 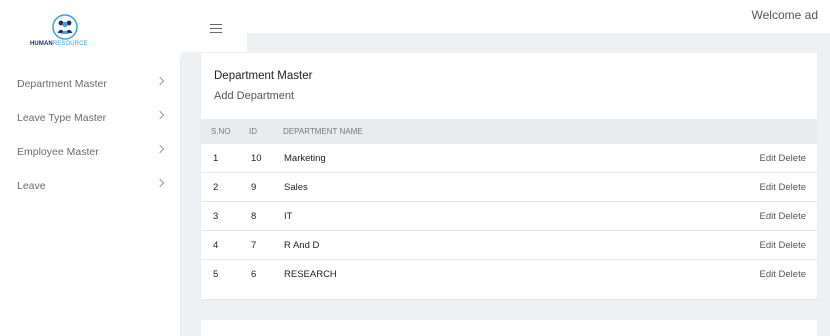 What do you see at coordinates (263, 76) in the screenshot?
I see `page-title: Department Master` at bounding box center [263, 76].